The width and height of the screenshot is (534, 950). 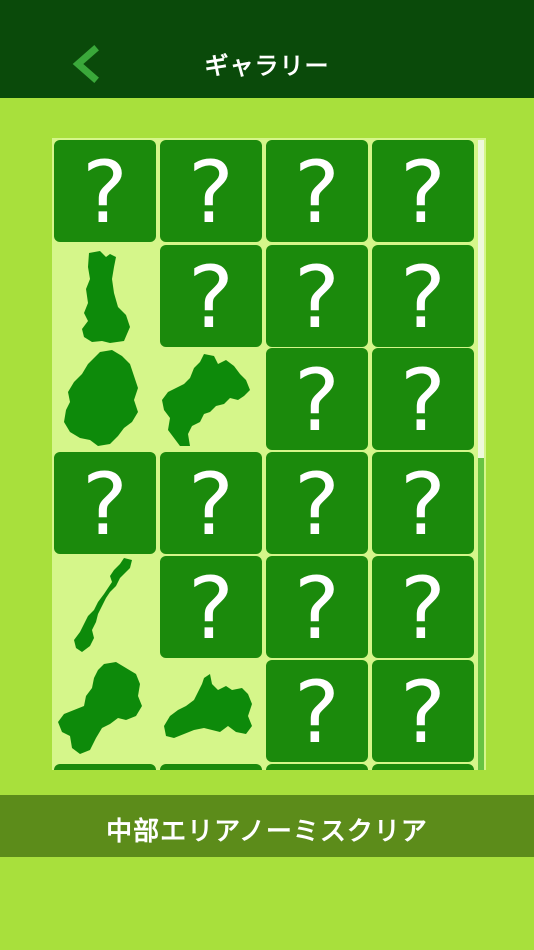 I want to click on prefecture-tile-tochigi, so click(x=105, y=399).